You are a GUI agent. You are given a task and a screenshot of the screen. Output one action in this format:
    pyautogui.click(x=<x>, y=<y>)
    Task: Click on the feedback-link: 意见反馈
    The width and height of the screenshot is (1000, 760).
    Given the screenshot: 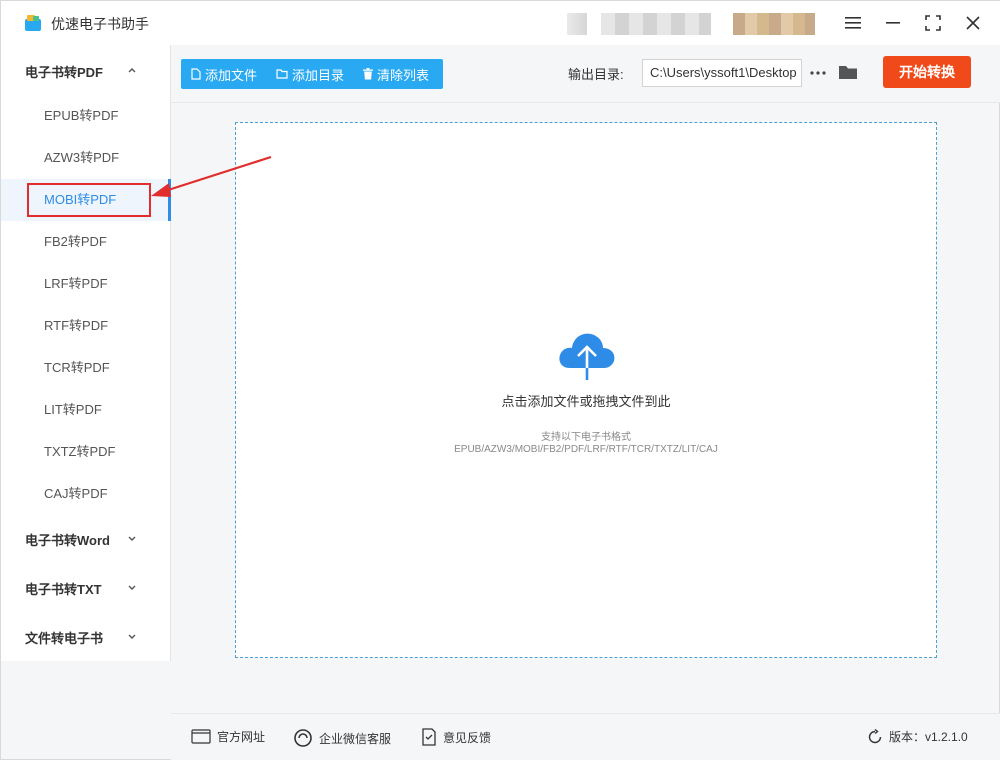 What is the action you would take?
    pyautogui.click(x=456, y=737)
    